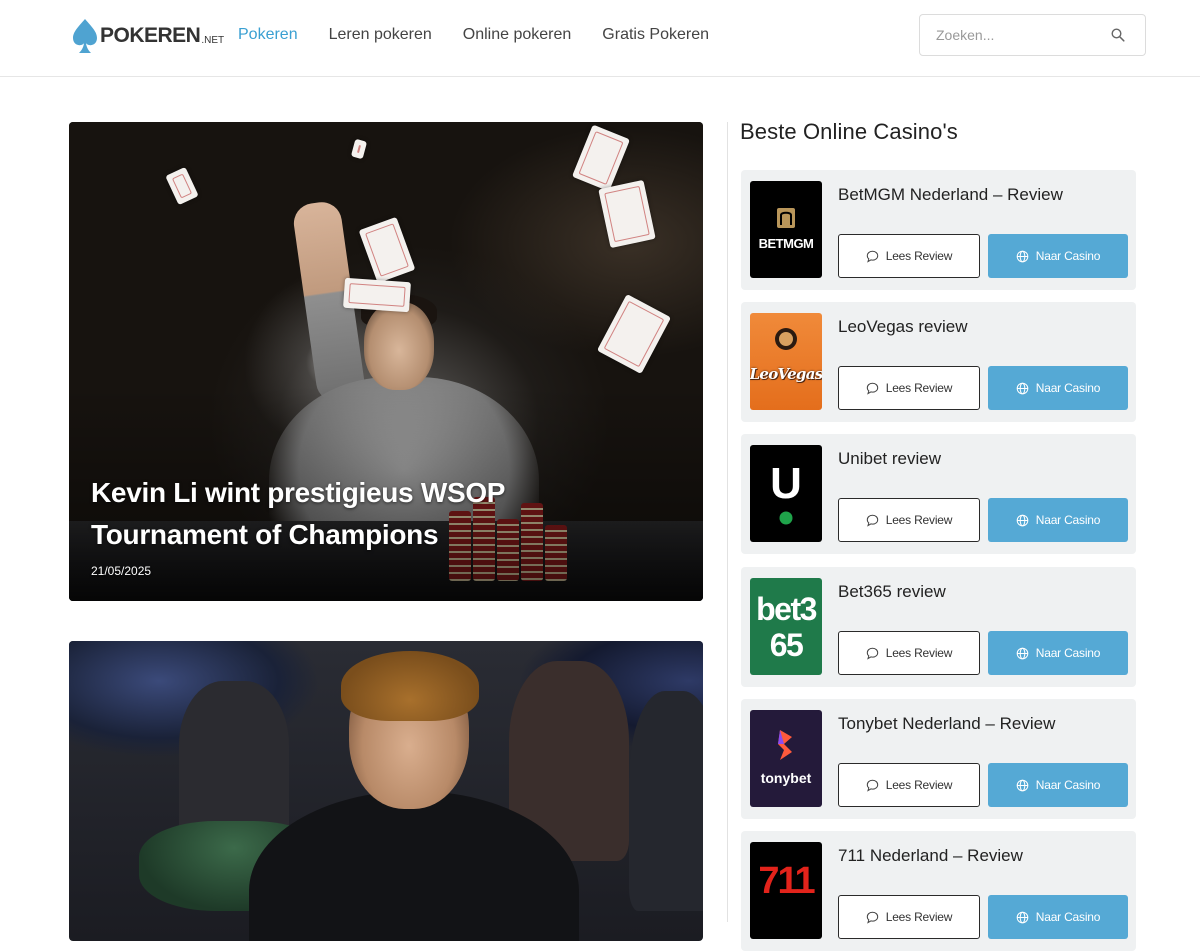 The width and height of the screenshot is (1200, 951). I want to click on casino-card-unibet: U Unibet review Lees Review Naar Casino, so click(938, 494).